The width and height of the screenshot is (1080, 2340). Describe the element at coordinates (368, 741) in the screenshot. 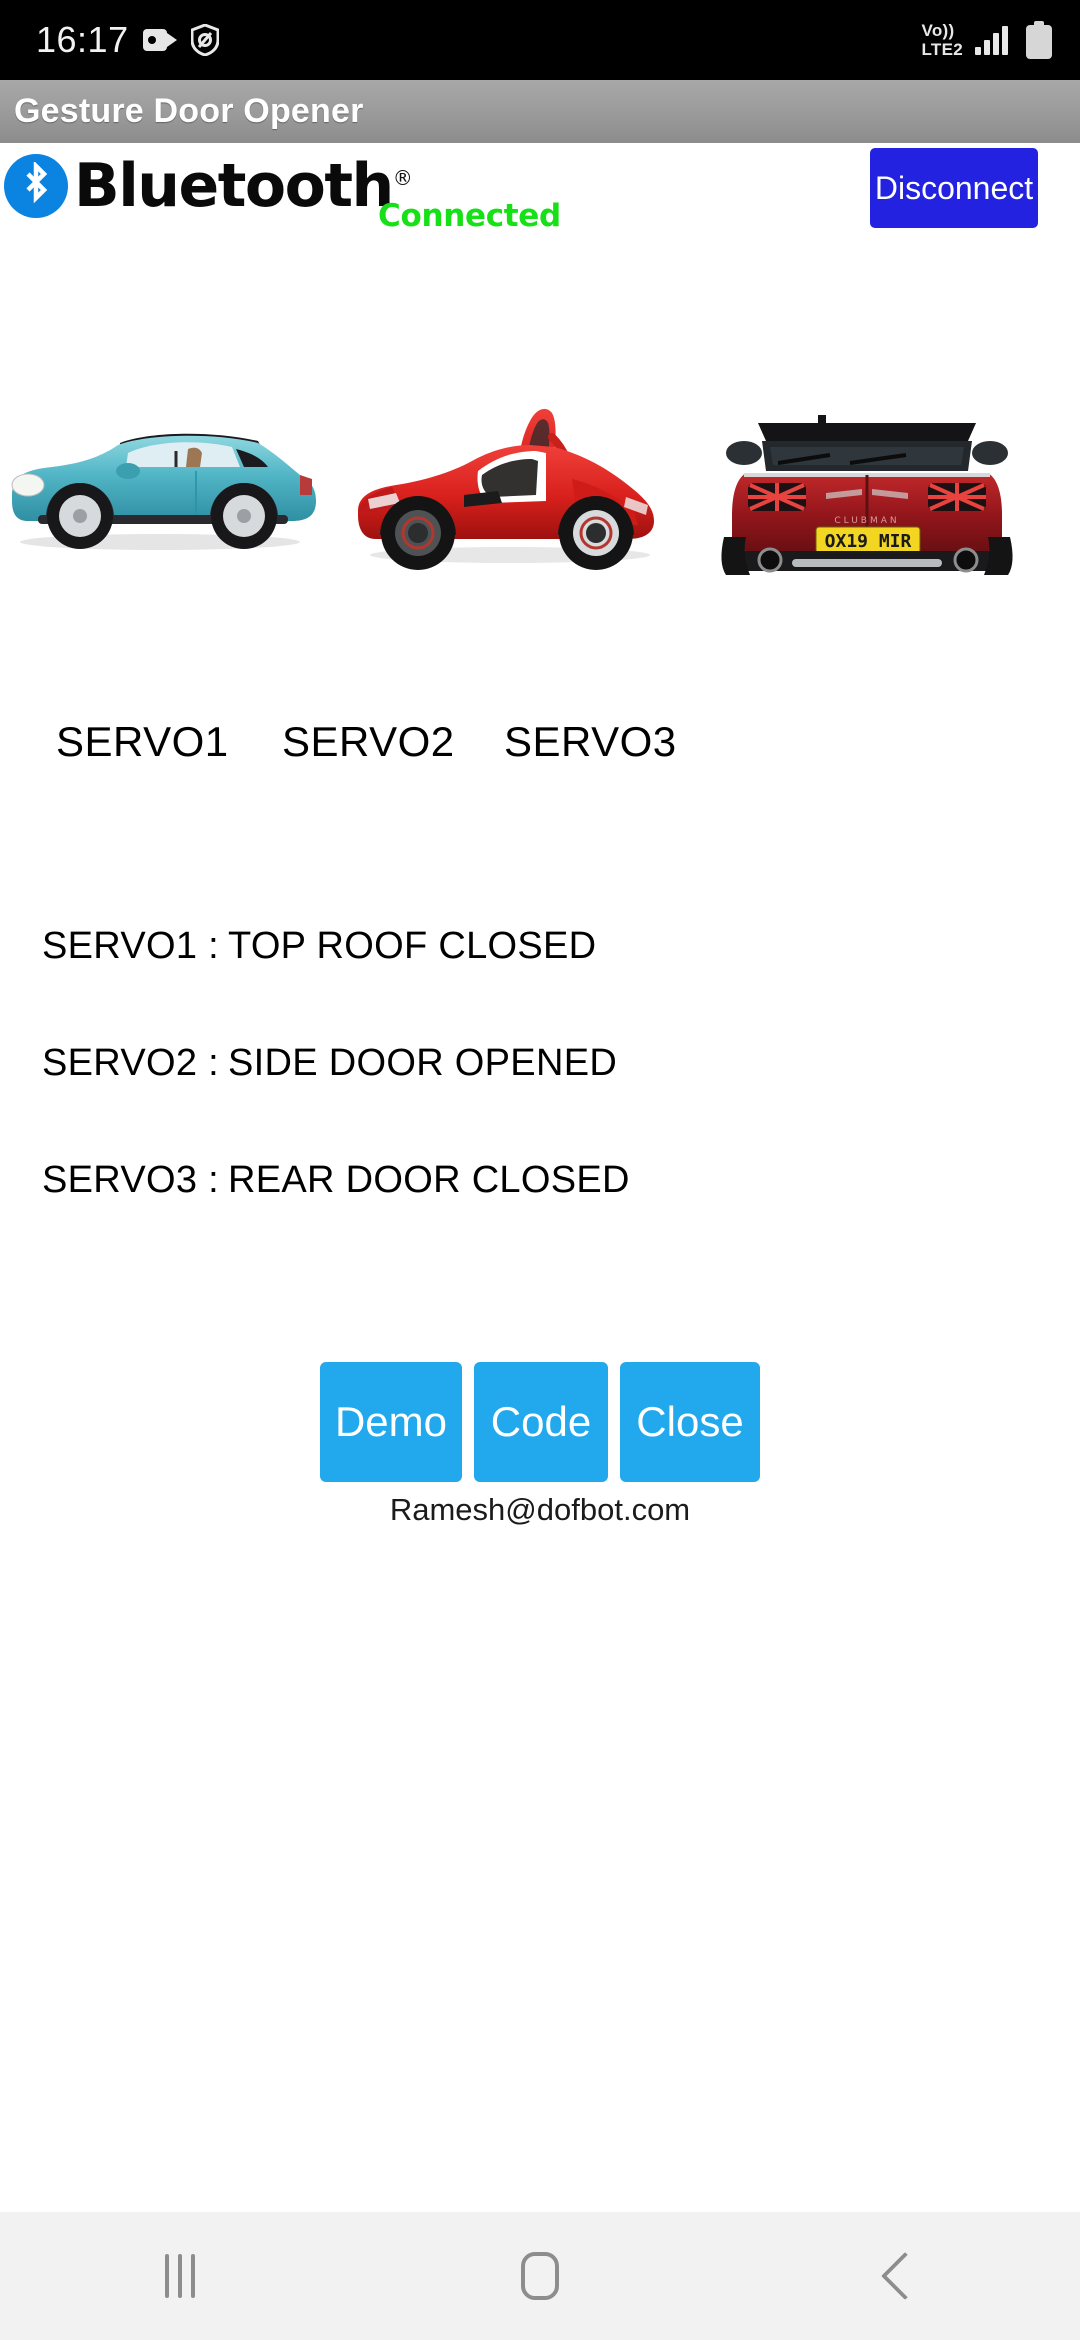

I see `servo-label-2: SERVO2` at that location.